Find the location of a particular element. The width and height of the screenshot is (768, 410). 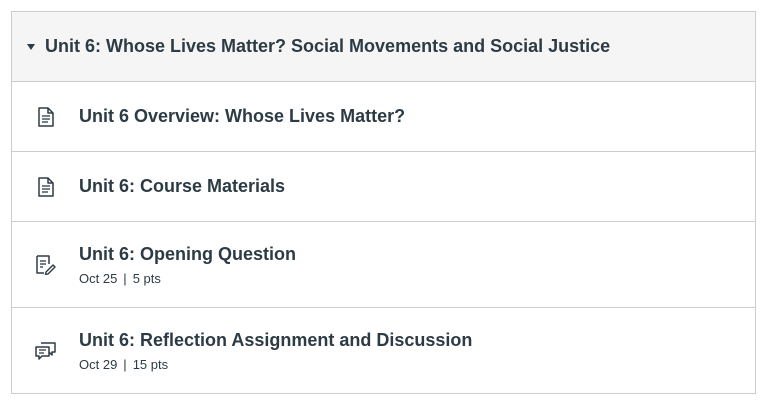

due-date: Oct 25 is located at coordinates (98, 278).